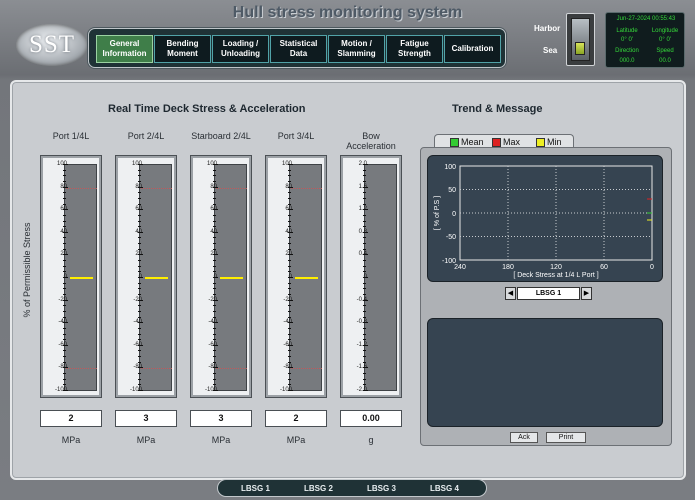 The width and height of the screenshot is (695, 500). I want to click on nav-motion-slamming: Motion / Slamming, so click(356, 49).